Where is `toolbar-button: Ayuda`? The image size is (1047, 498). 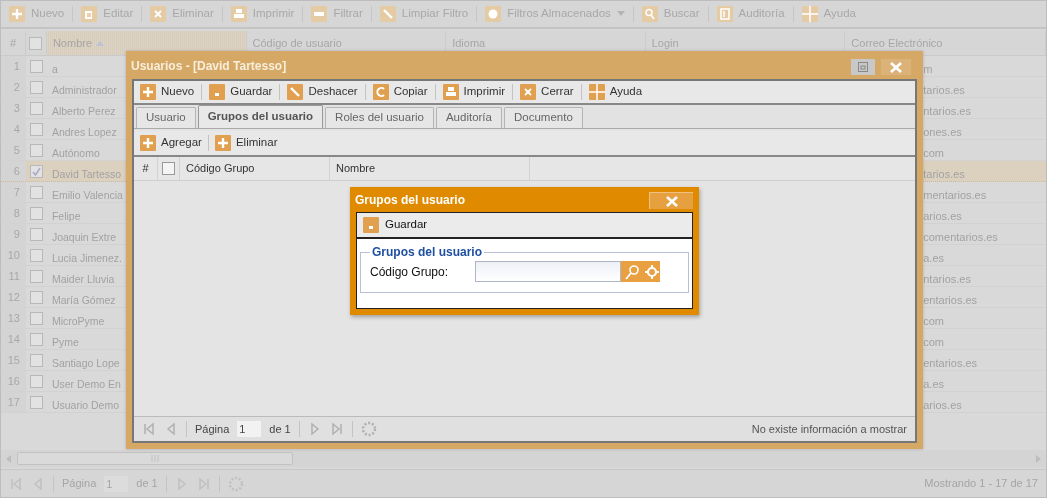
toolbar-button: Ayuda is located at coordinates (615, 92).